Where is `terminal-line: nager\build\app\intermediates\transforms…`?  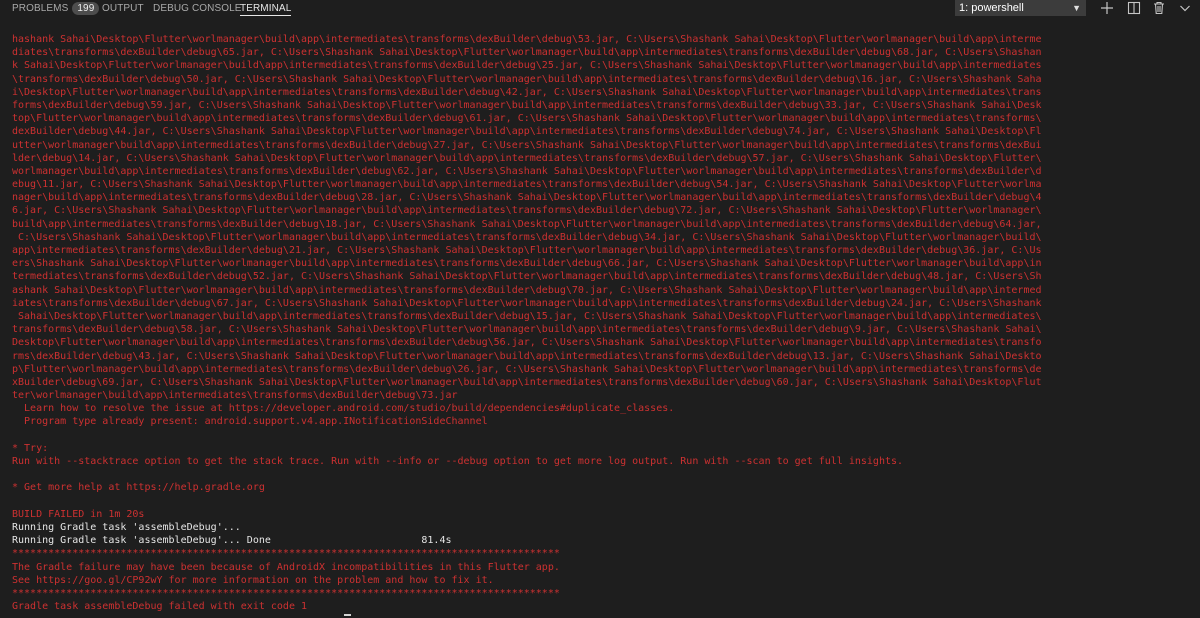 terminal-line: nager\build\app\intermediates\transforms… is located at coordinates (527, 198).